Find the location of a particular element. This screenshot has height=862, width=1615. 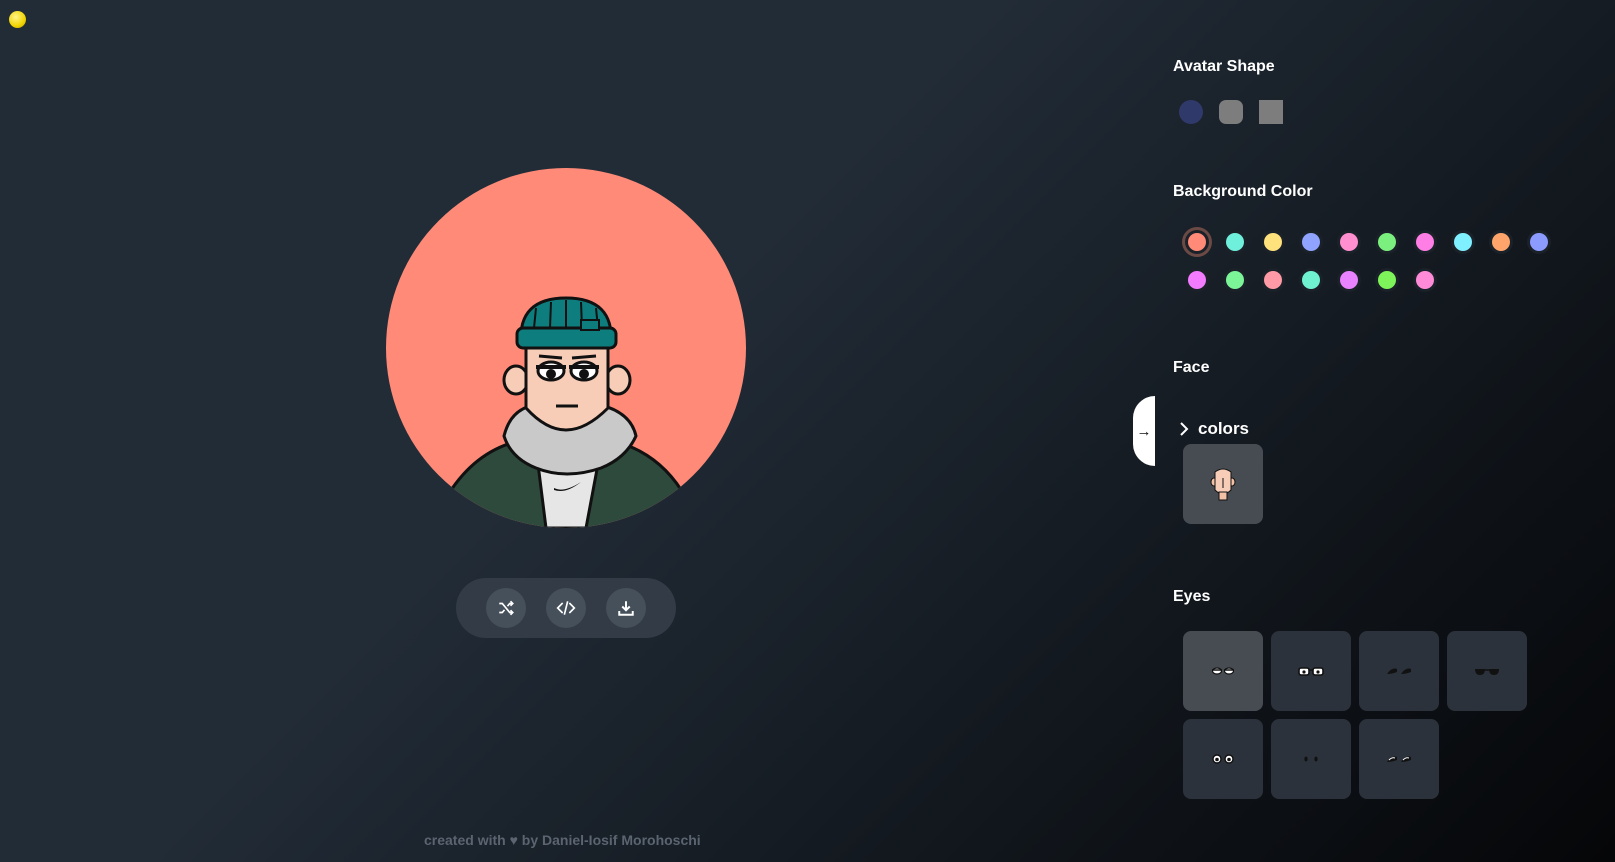

eyes-round-icon is located at coordinates (1223, 759).